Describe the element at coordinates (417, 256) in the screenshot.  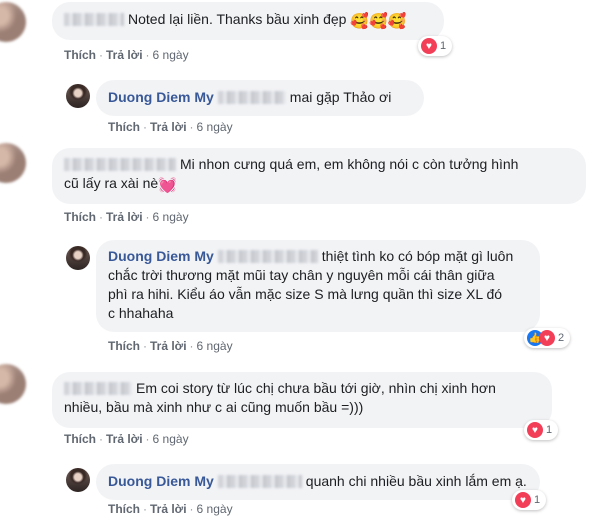
I see `reply-text: thiệt tình ko có bóp mặt gì luôn` at that location.